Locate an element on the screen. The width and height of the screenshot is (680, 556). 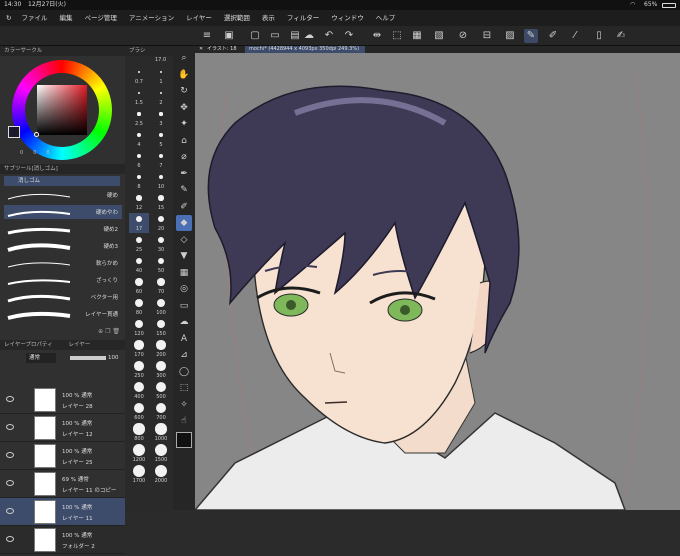
menu-view: 表示 is located at coordinates (268, 18).